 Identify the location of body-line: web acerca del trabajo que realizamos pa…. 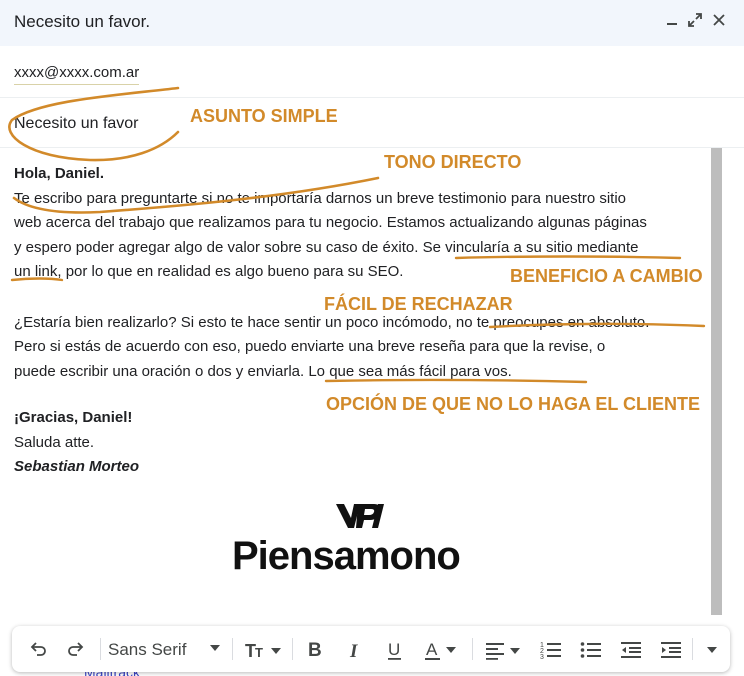
(330, 222).